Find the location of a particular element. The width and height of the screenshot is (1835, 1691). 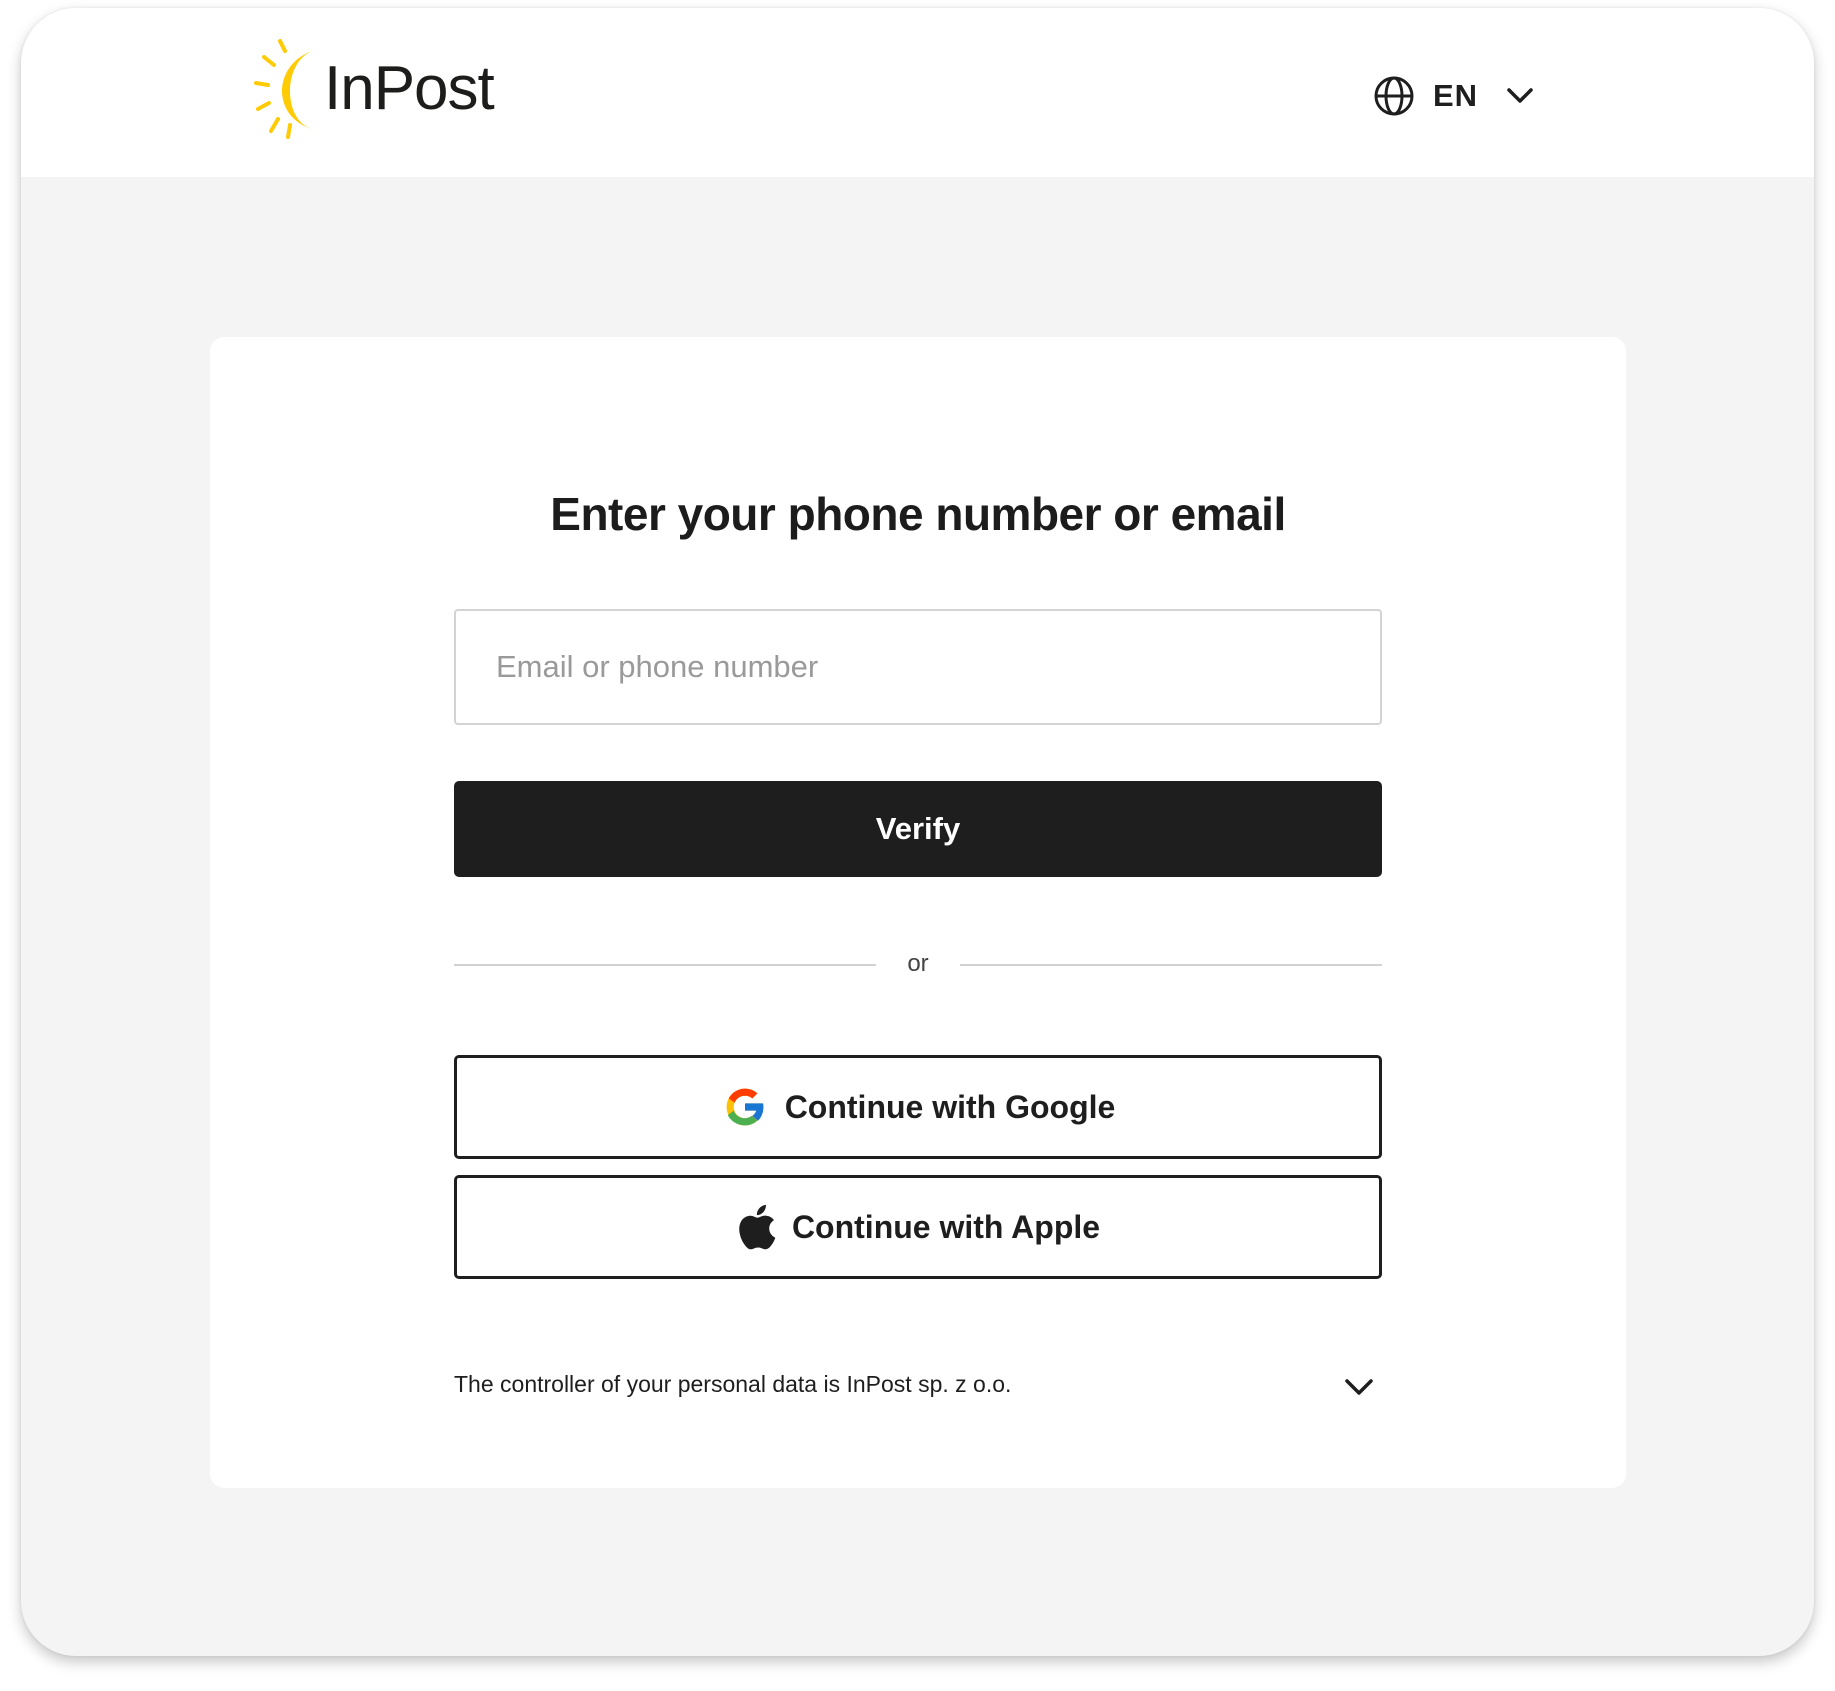

language-selector: EN is located at coordinates (1453, 96).